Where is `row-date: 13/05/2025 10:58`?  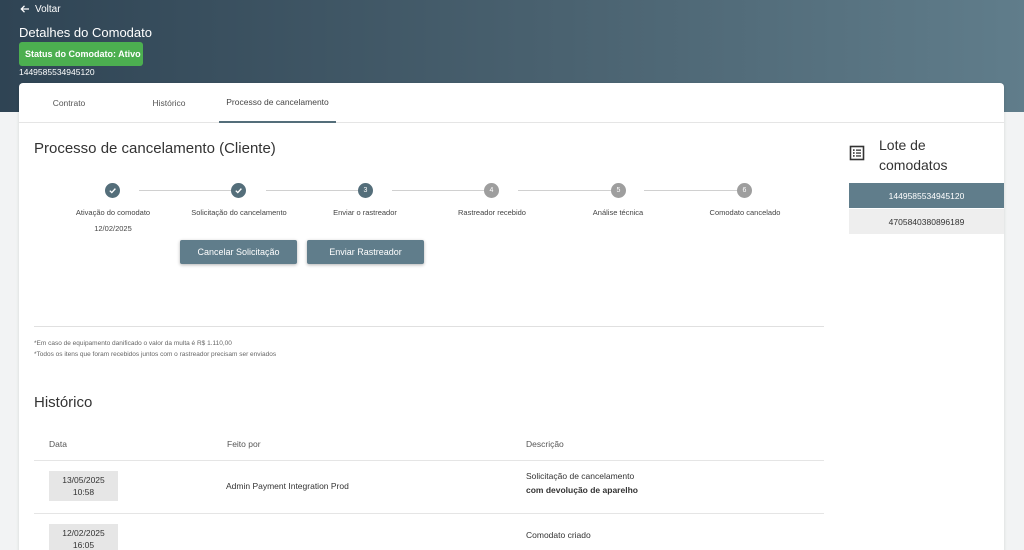
row-date: 13/05/2025 10:58 is located at coordinates (83, 486).